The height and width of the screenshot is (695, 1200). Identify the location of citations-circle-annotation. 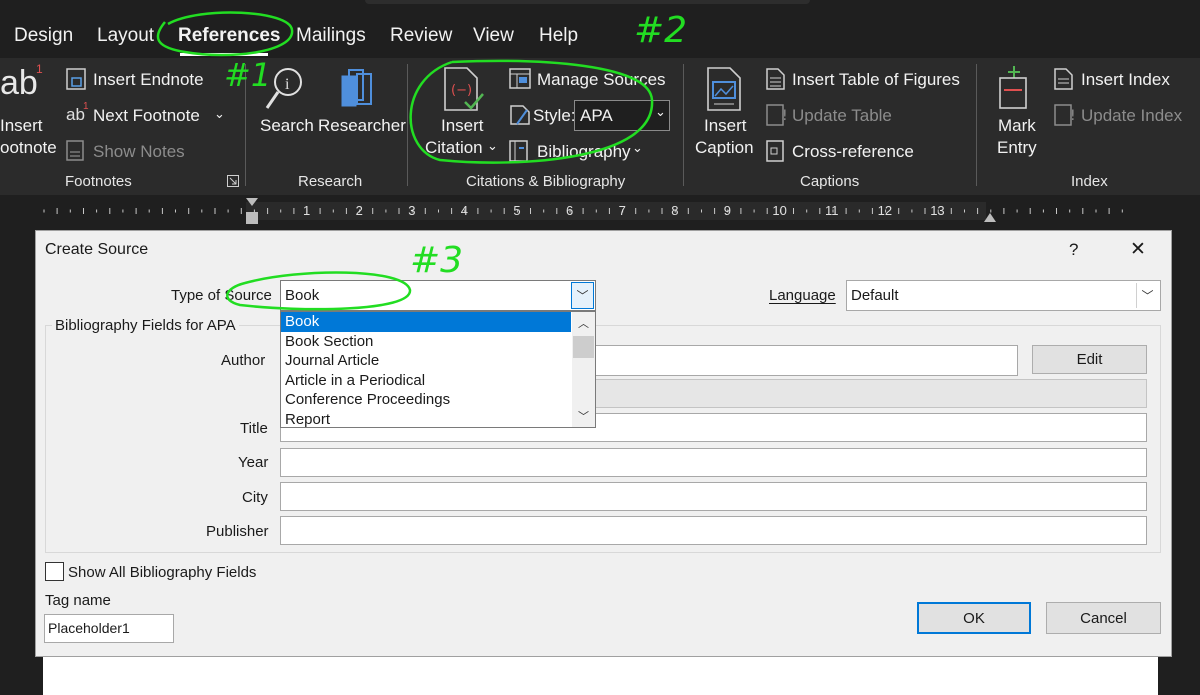
(531, 111).